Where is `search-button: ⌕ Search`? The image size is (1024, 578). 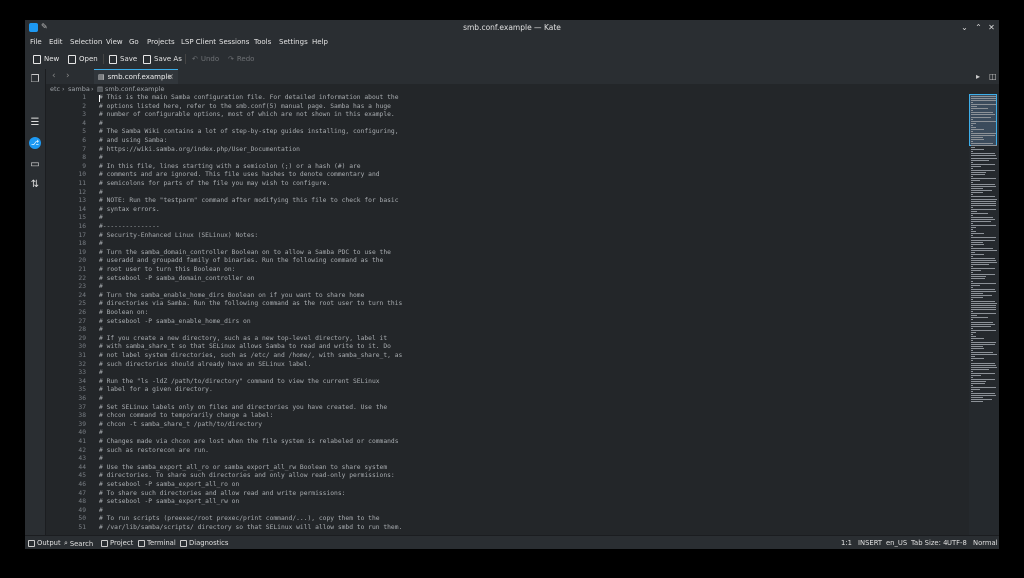
search-button: ⌕ Search is located at coordinates (78, 543).